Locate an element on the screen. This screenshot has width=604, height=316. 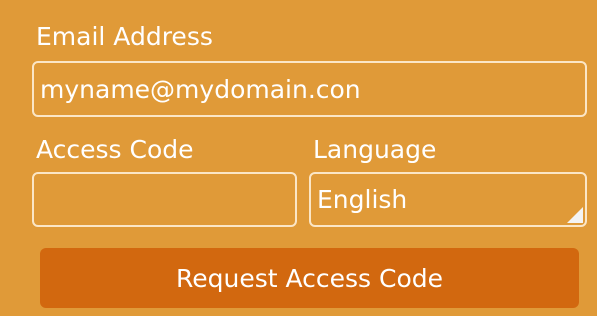
access-code-field is located at coordinates (164, 199).